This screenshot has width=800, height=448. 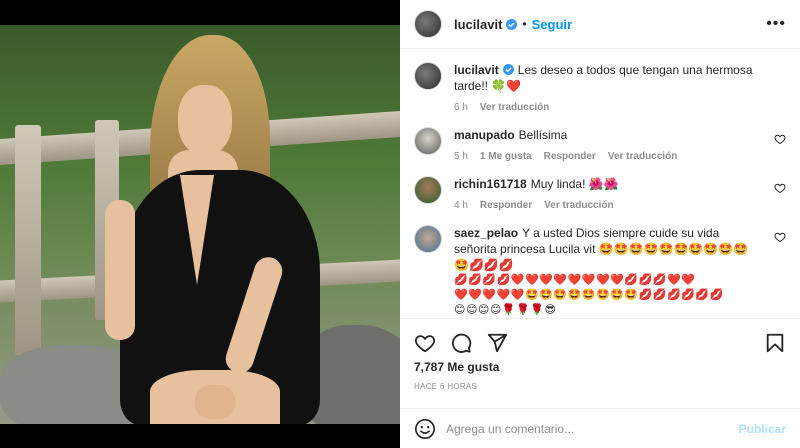 What do you see at coordinates (120, 270) in the screenshot?
I see `arm-left` at bounding box center [120, 270].